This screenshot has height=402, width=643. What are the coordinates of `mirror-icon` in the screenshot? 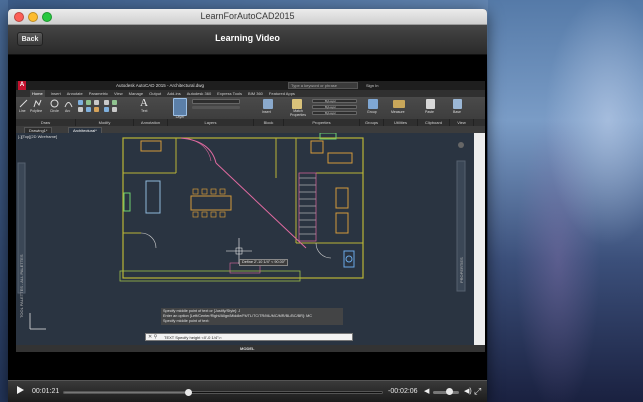 It's located at (88, 109).